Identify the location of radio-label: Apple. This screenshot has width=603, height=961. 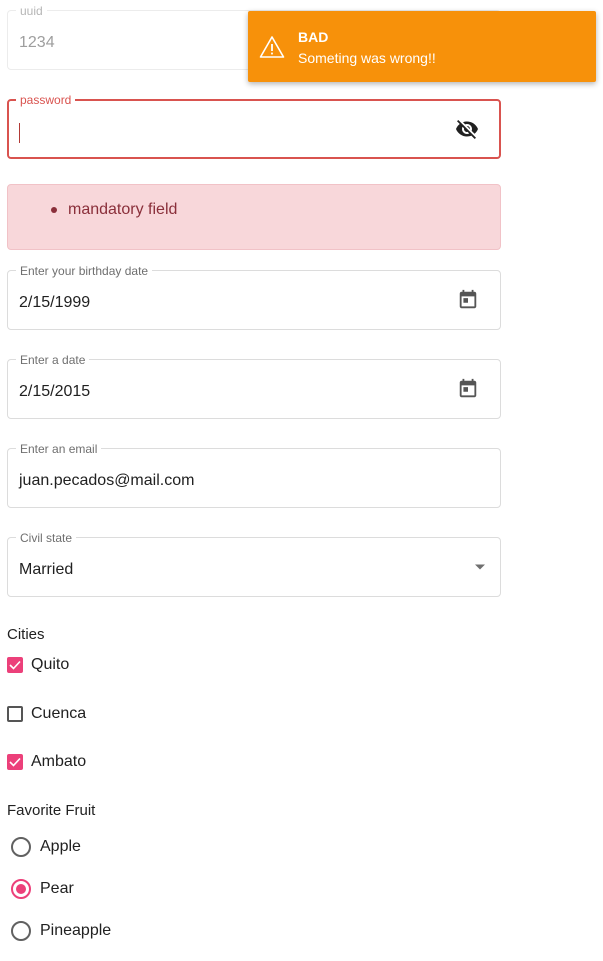
(60, 846).